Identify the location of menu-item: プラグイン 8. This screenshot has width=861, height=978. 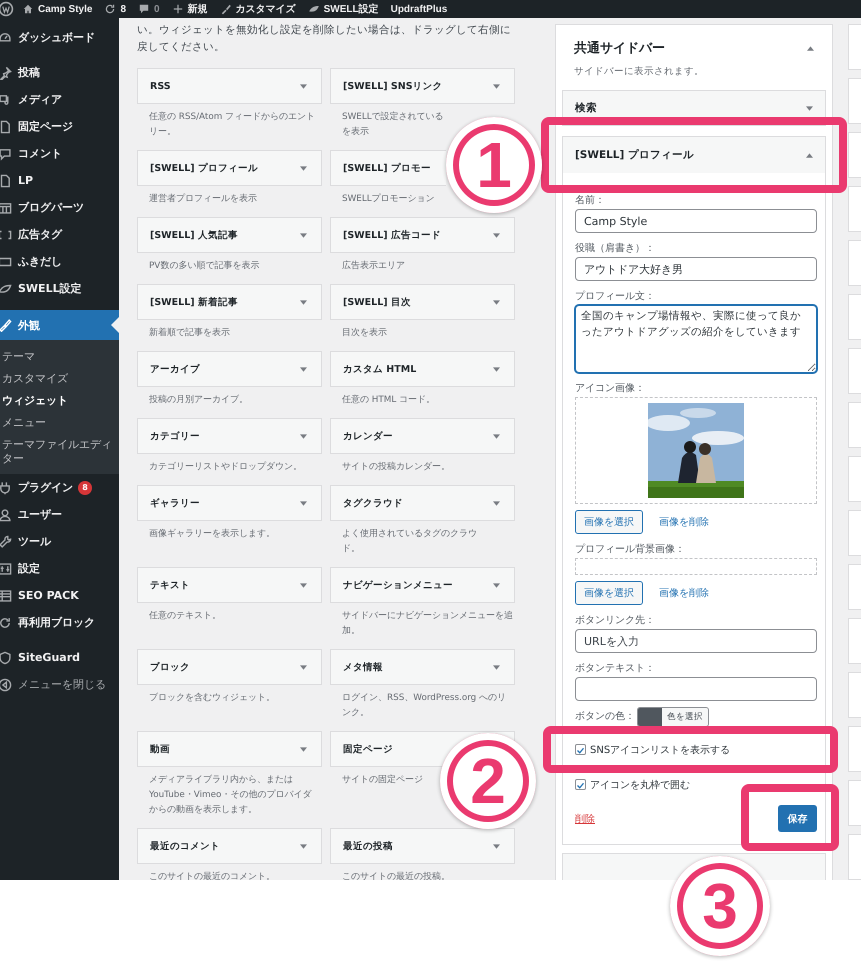
(59, 487).